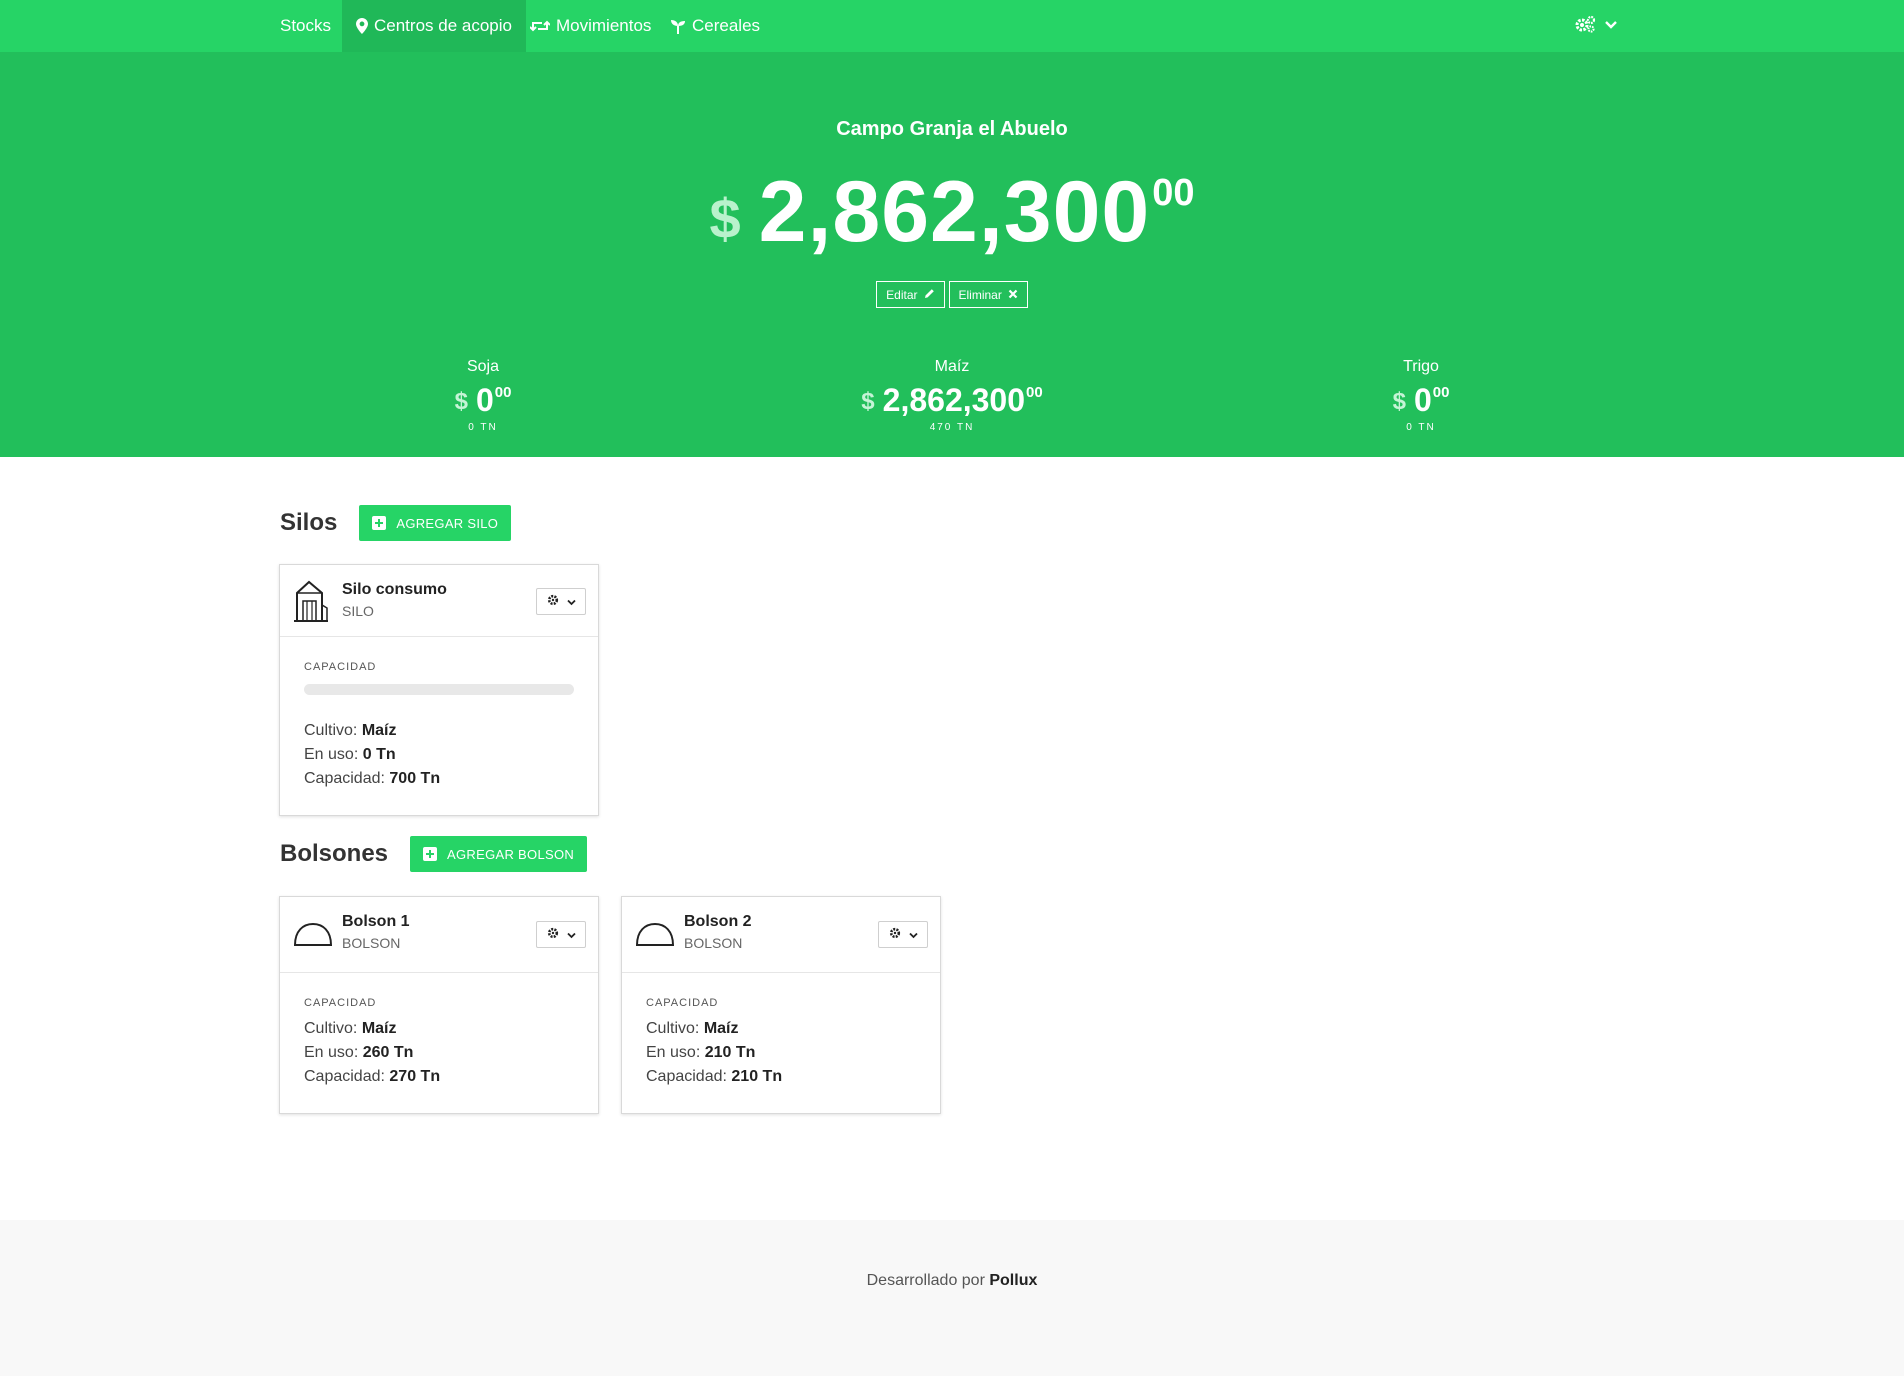  What do you see at coordinates (305, 26) in the screenshot?
I see `nav-item-stocks: Stocks` at bounding box center [305, 26].